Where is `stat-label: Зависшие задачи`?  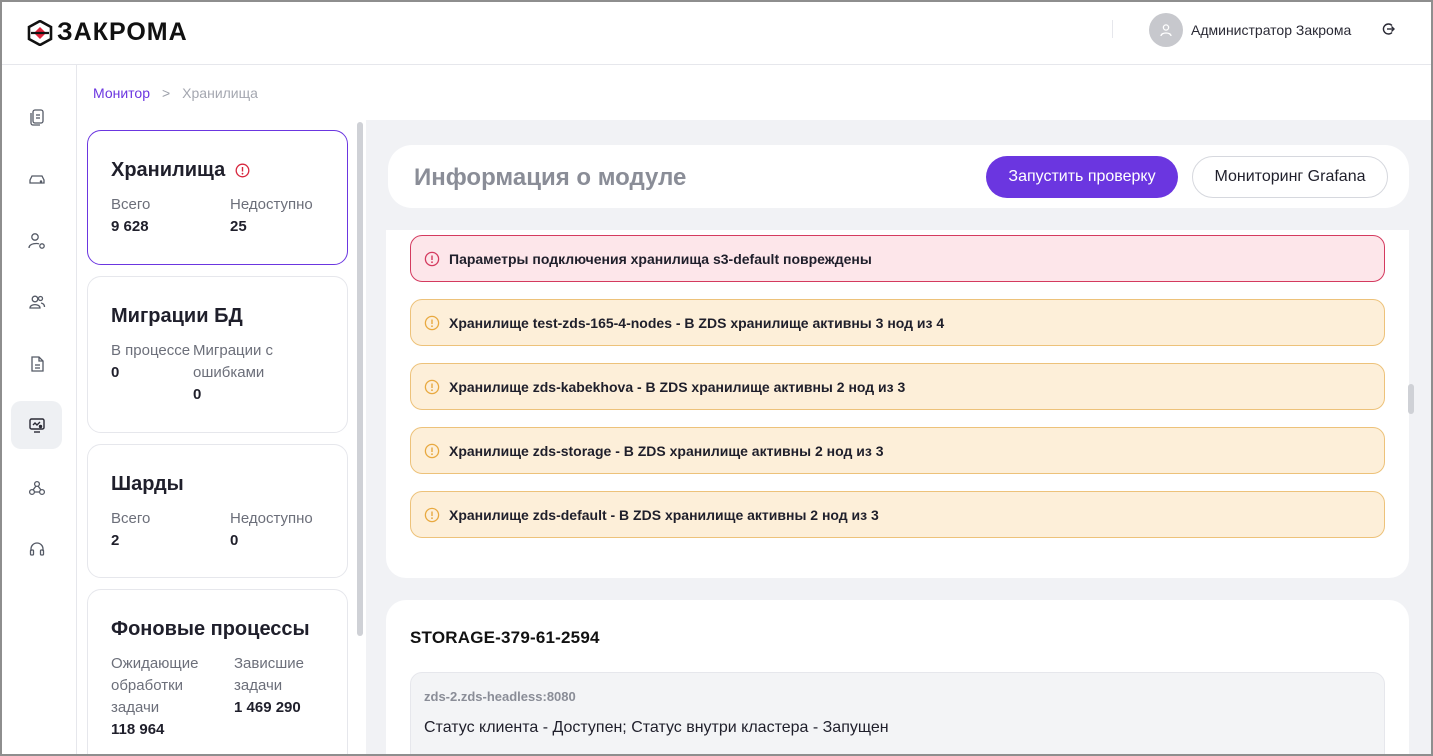
stat-label: Зависшие задачи is located at coordinates (269, 674).